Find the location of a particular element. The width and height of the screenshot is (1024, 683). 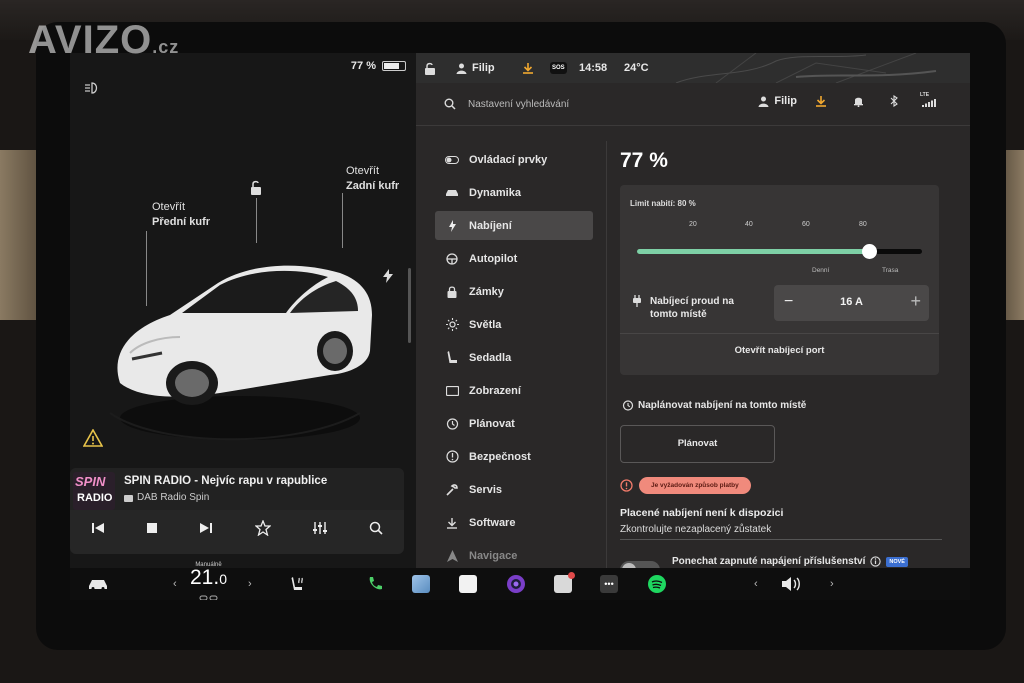

header-icons: Filip LTE is located at coordinates (864, 99).